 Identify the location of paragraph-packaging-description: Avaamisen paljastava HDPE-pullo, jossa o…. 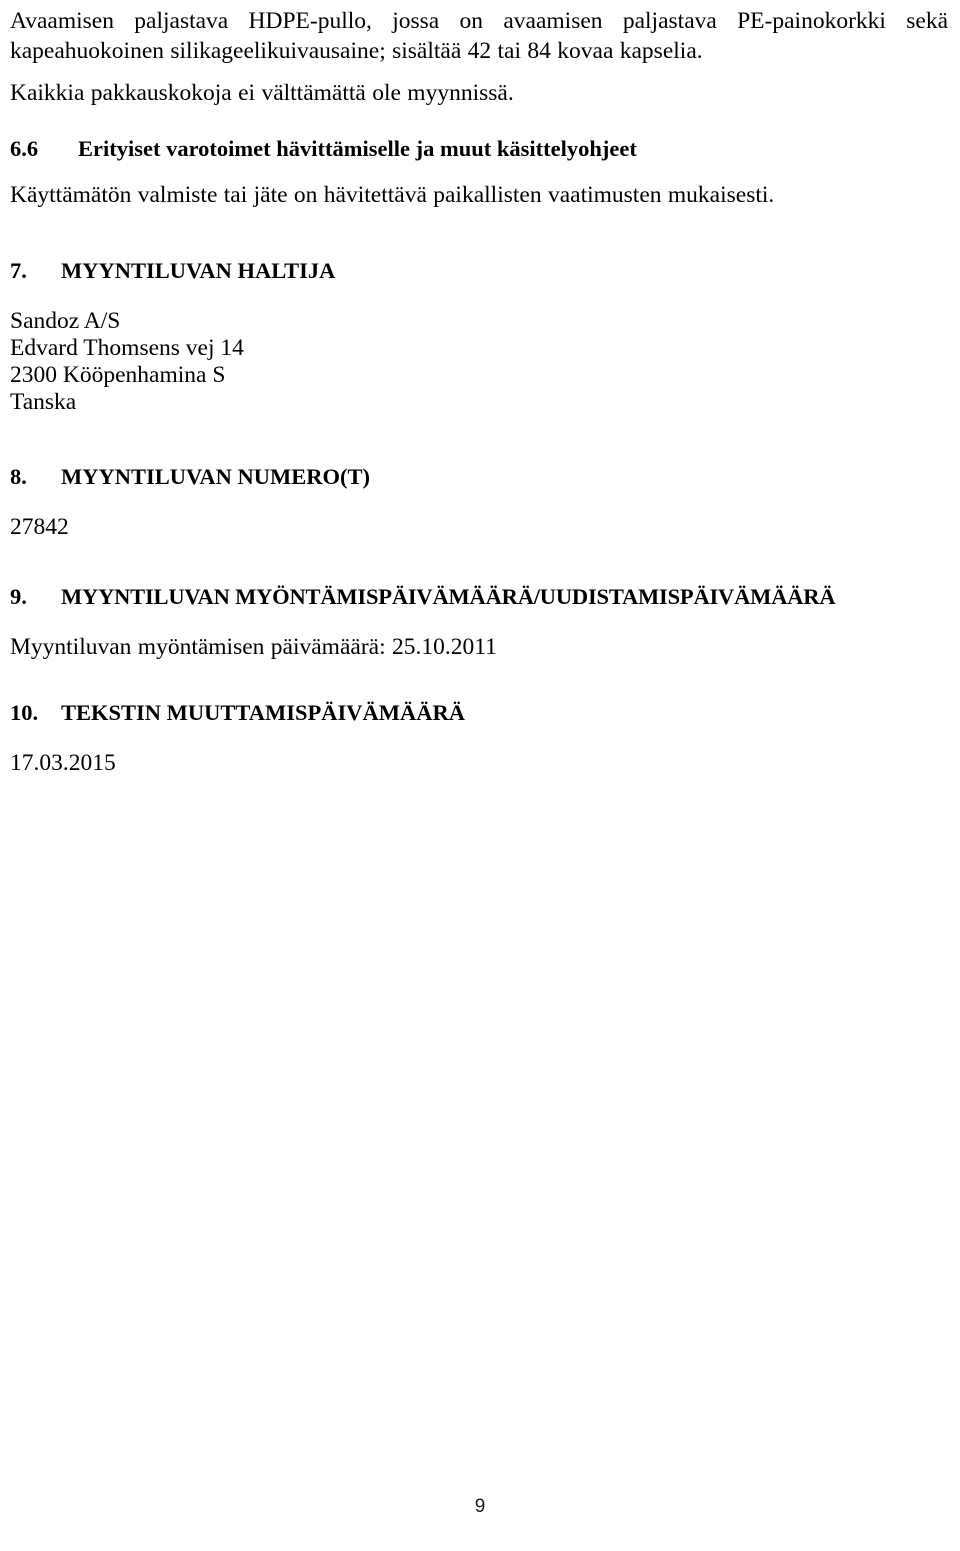
(479, 36).